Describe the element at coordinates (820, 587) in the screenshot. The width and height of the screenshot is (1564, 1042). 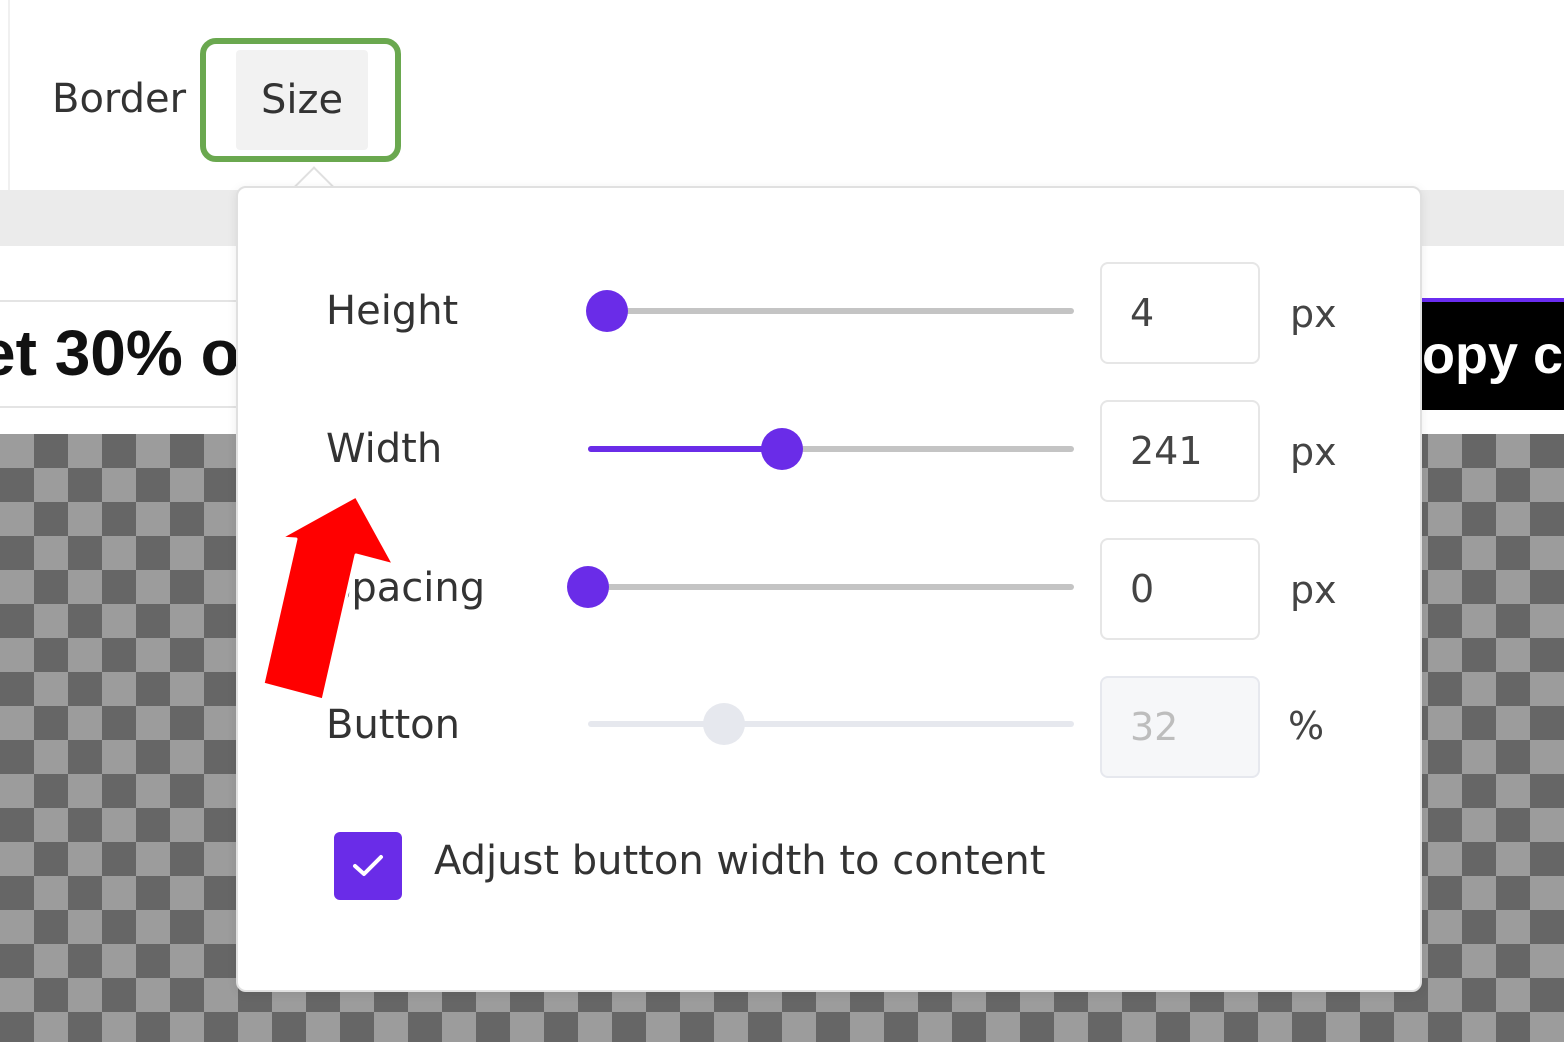
I see `spacing-slider` at that location.